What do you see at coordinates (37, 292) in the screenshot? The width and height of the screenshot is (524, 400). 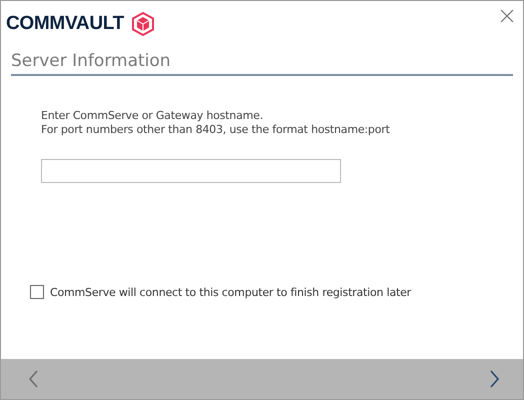 I see `checkbox` at bounding box center [37, 292].